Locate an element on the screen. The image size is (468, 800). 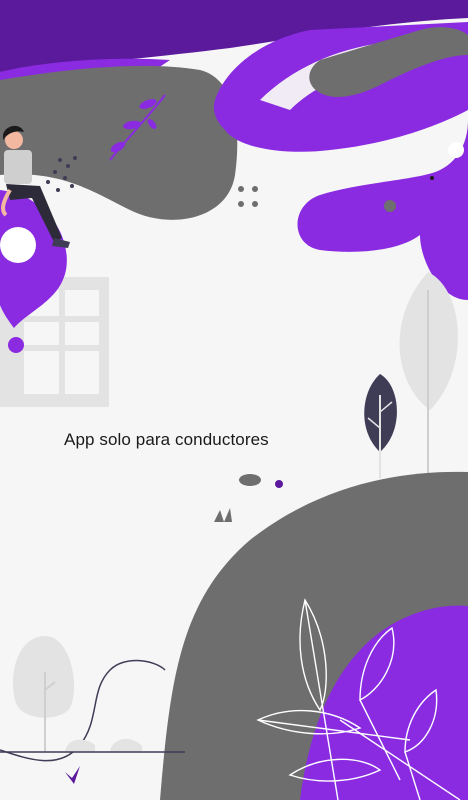
grass-tuft-icon is located at coordinates (223, 515).